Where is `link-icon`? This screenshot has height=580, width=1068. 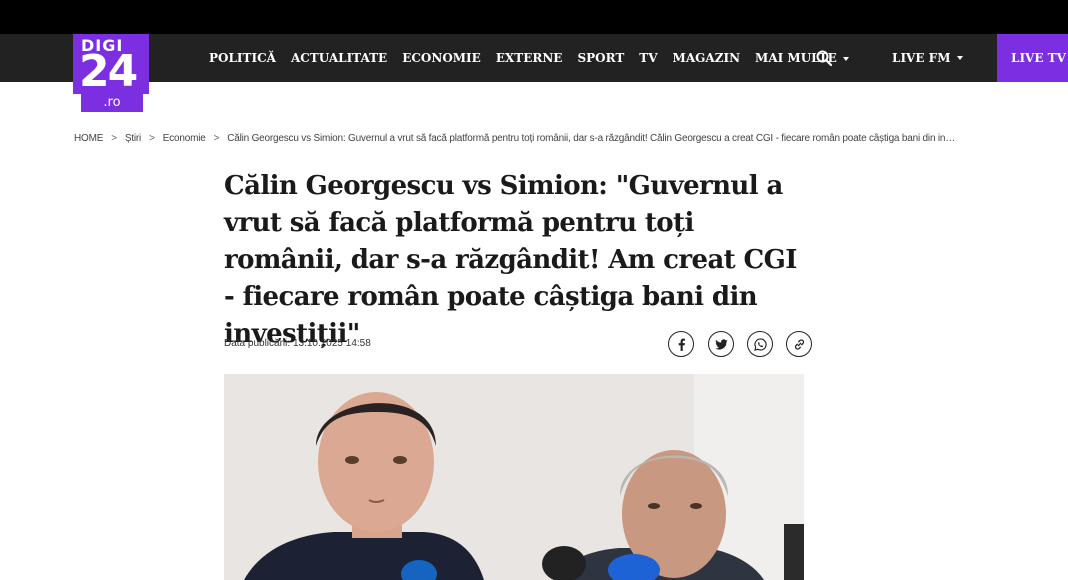
link-icon is located at coordinates (799, 344).